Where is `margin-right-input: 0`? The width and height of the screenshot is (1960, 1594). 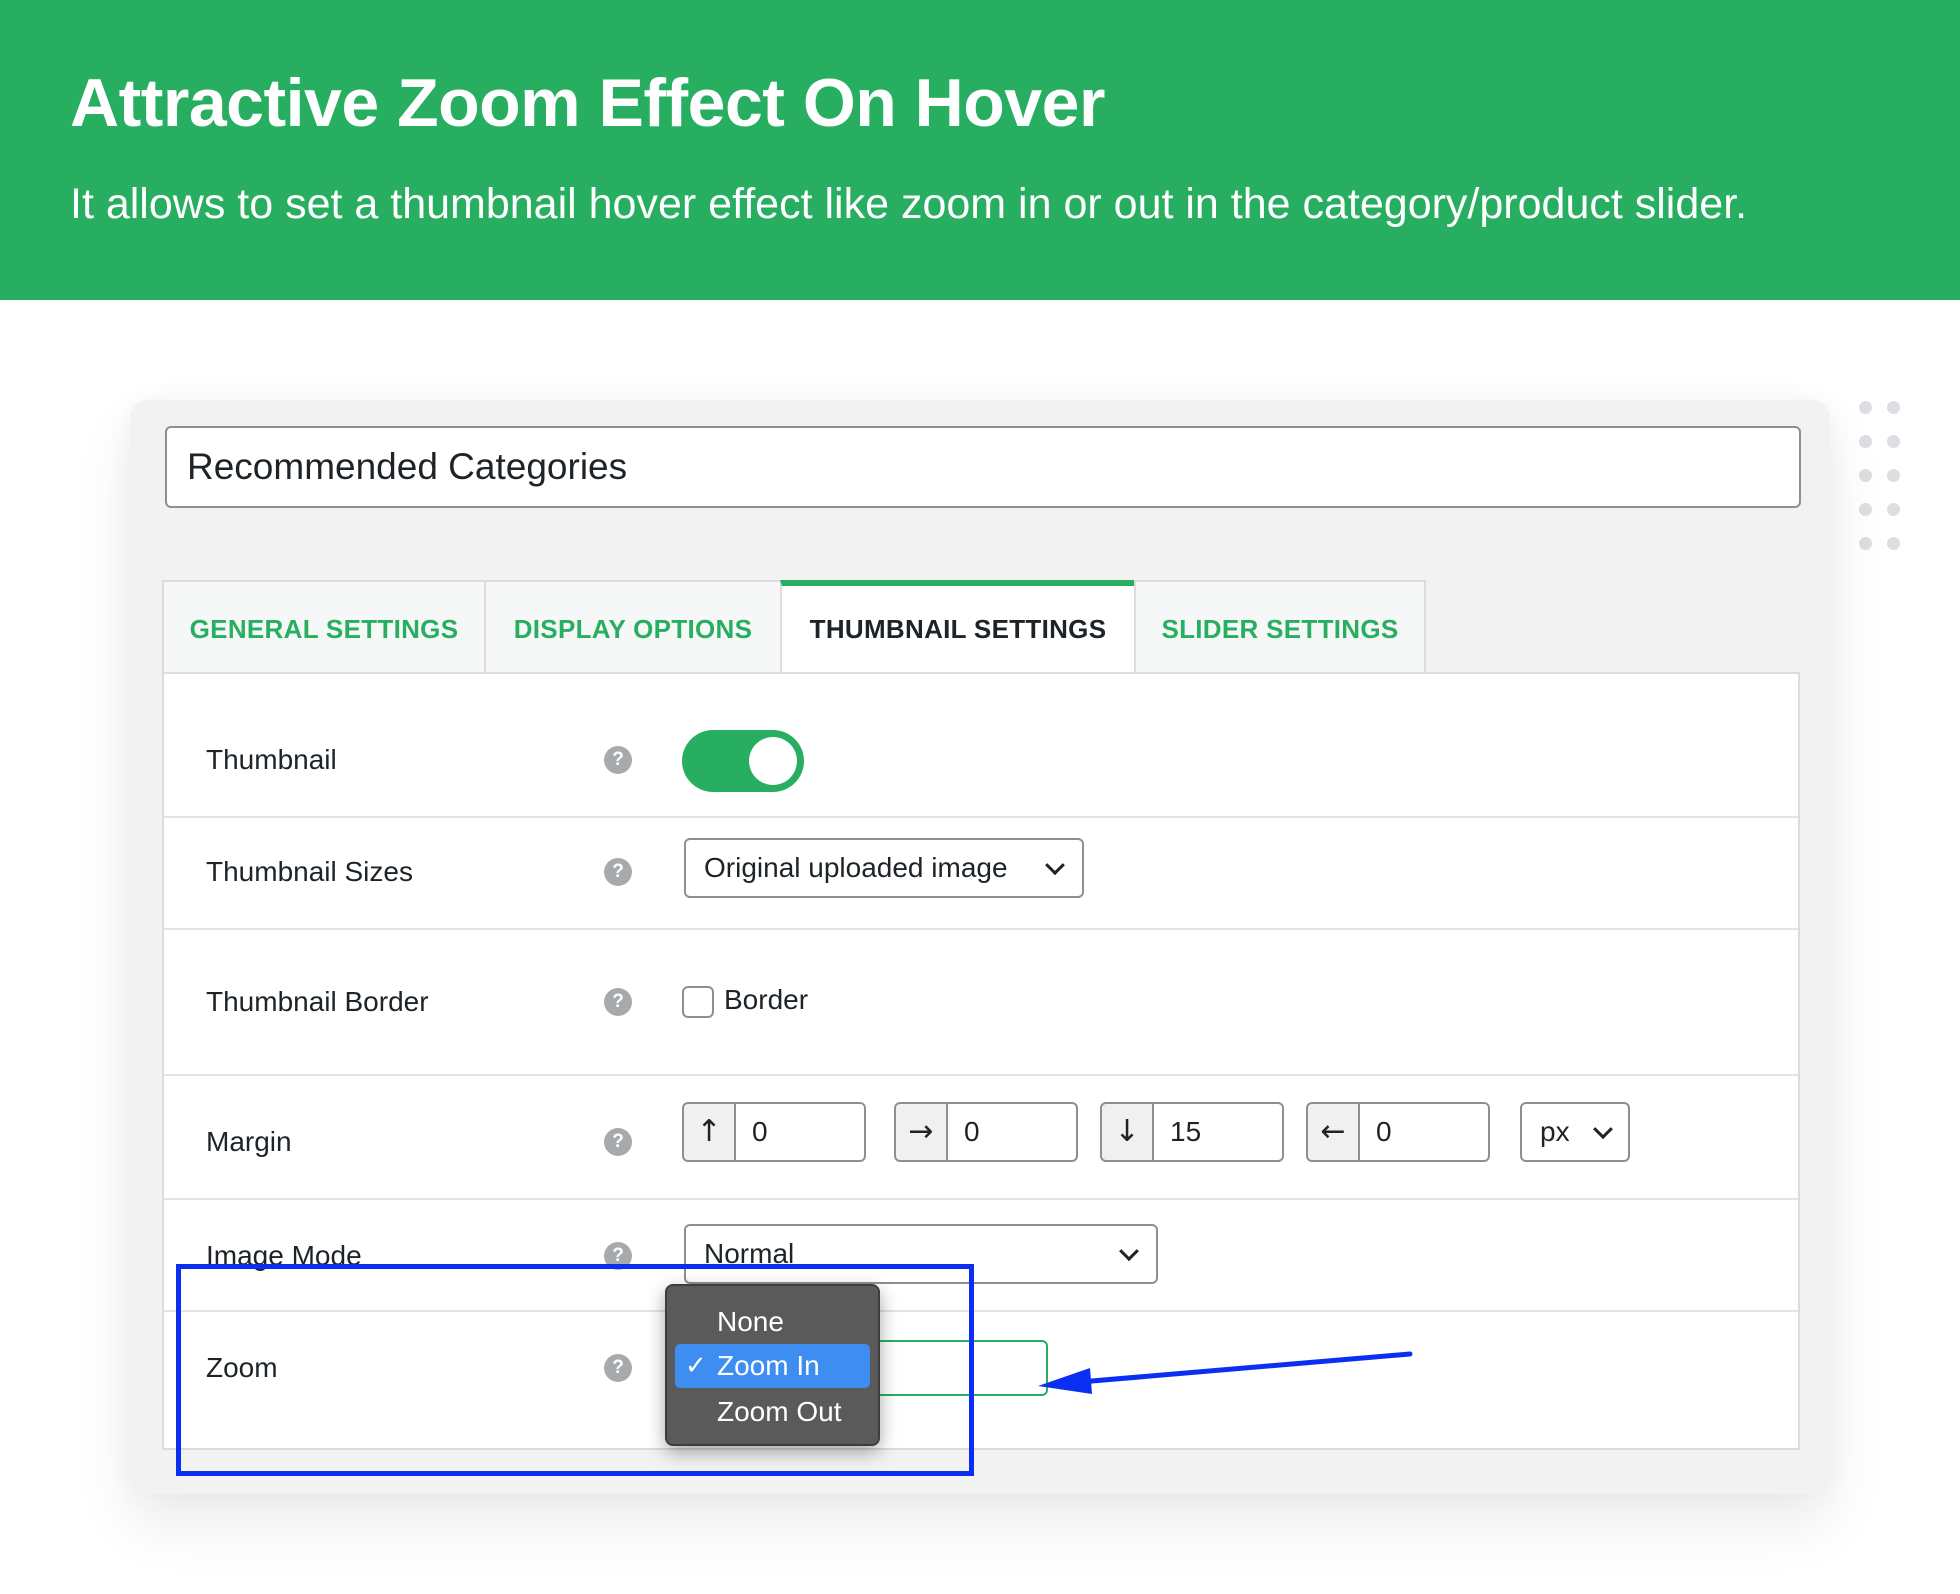 margin-right-input: 0 is located at coordinates (1012, 1132).